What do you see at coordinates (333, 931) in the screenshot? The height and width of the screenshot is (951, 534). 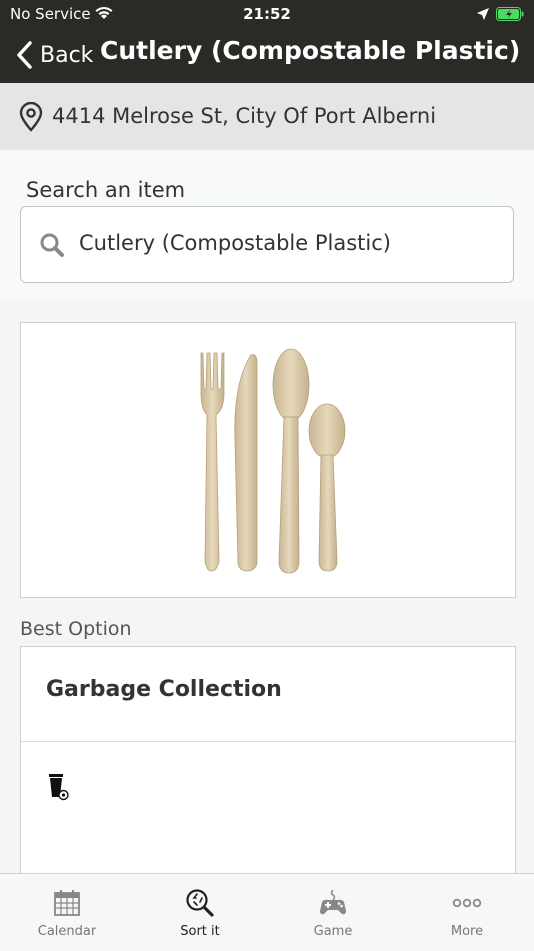 I see `tab-game-label: Game` at bounding box center [333, 931].